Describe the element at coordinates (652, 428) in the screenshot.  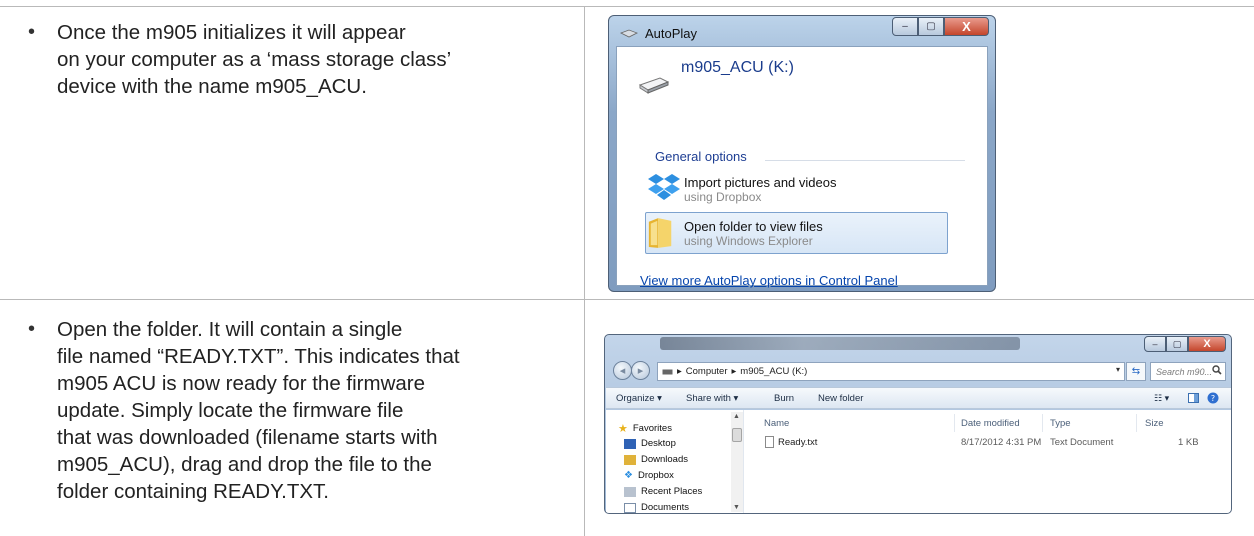
I see `sidebar-item-label: Favorites` at that location.